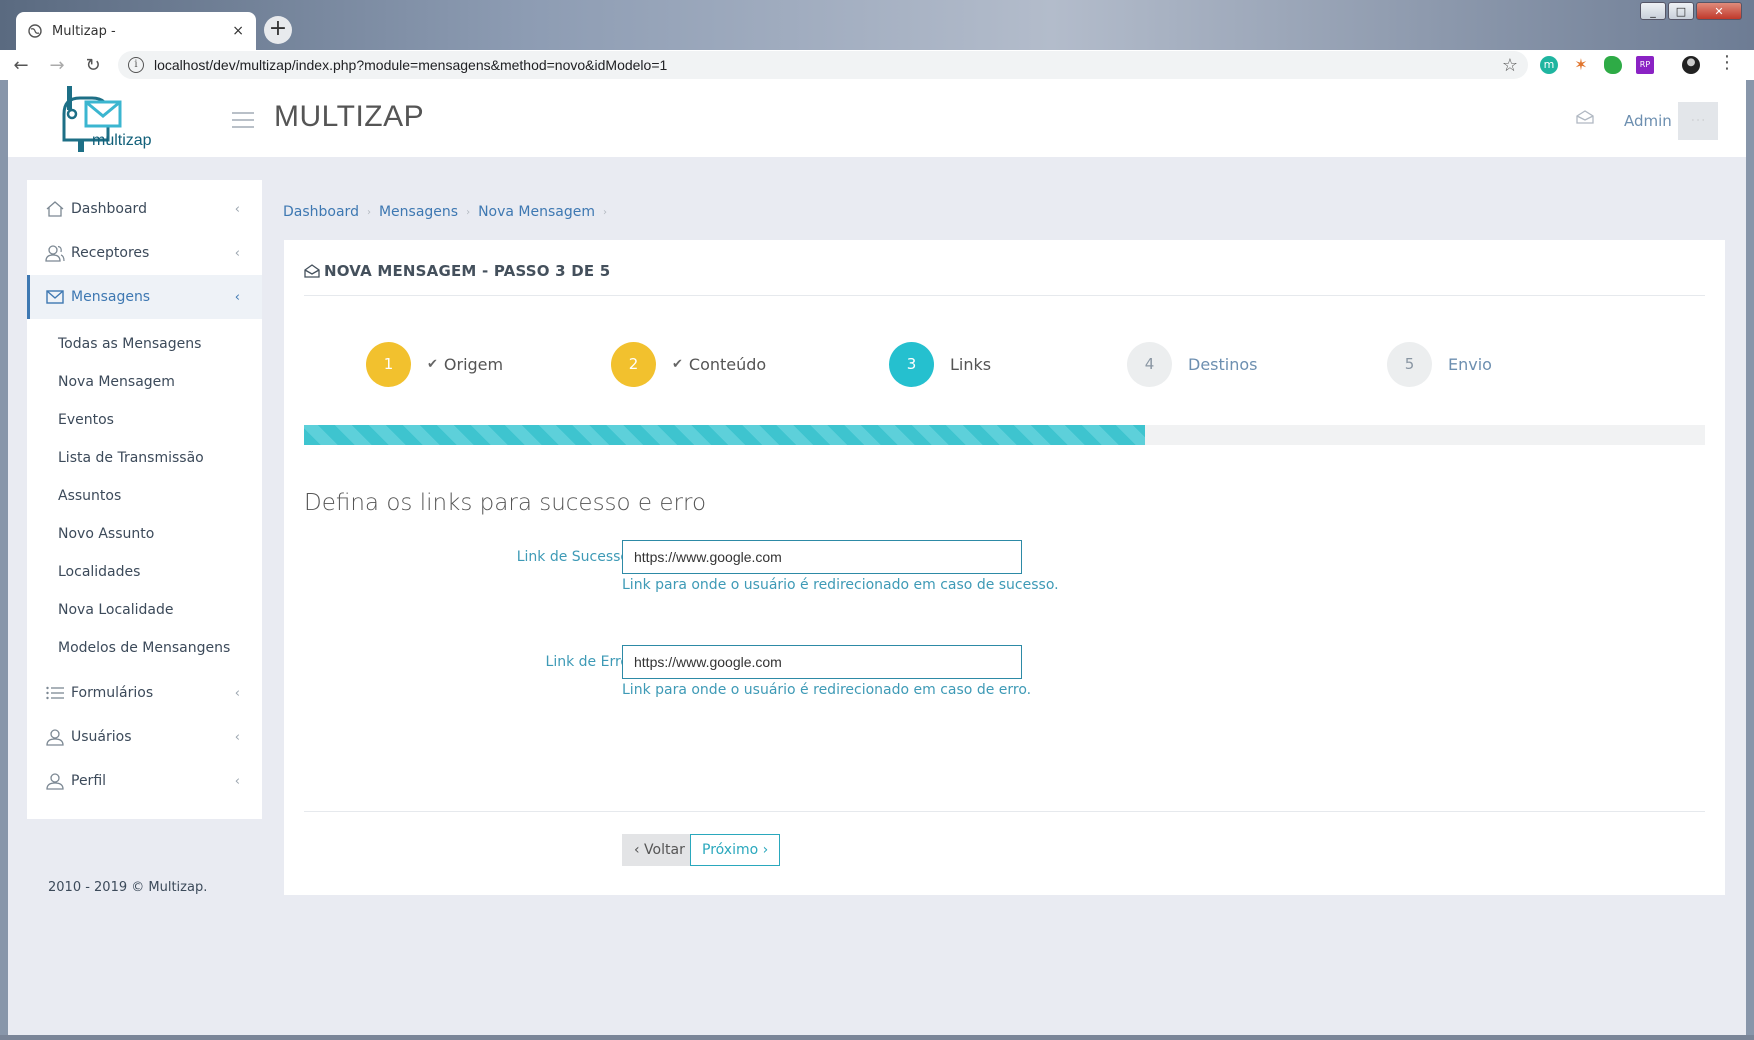 The height and width of the screenshot is (1040, 1754). Describe the element at coordinates (572, 557) in the screenshot. I see `success-link-label: Link de Sucesso` at that location.